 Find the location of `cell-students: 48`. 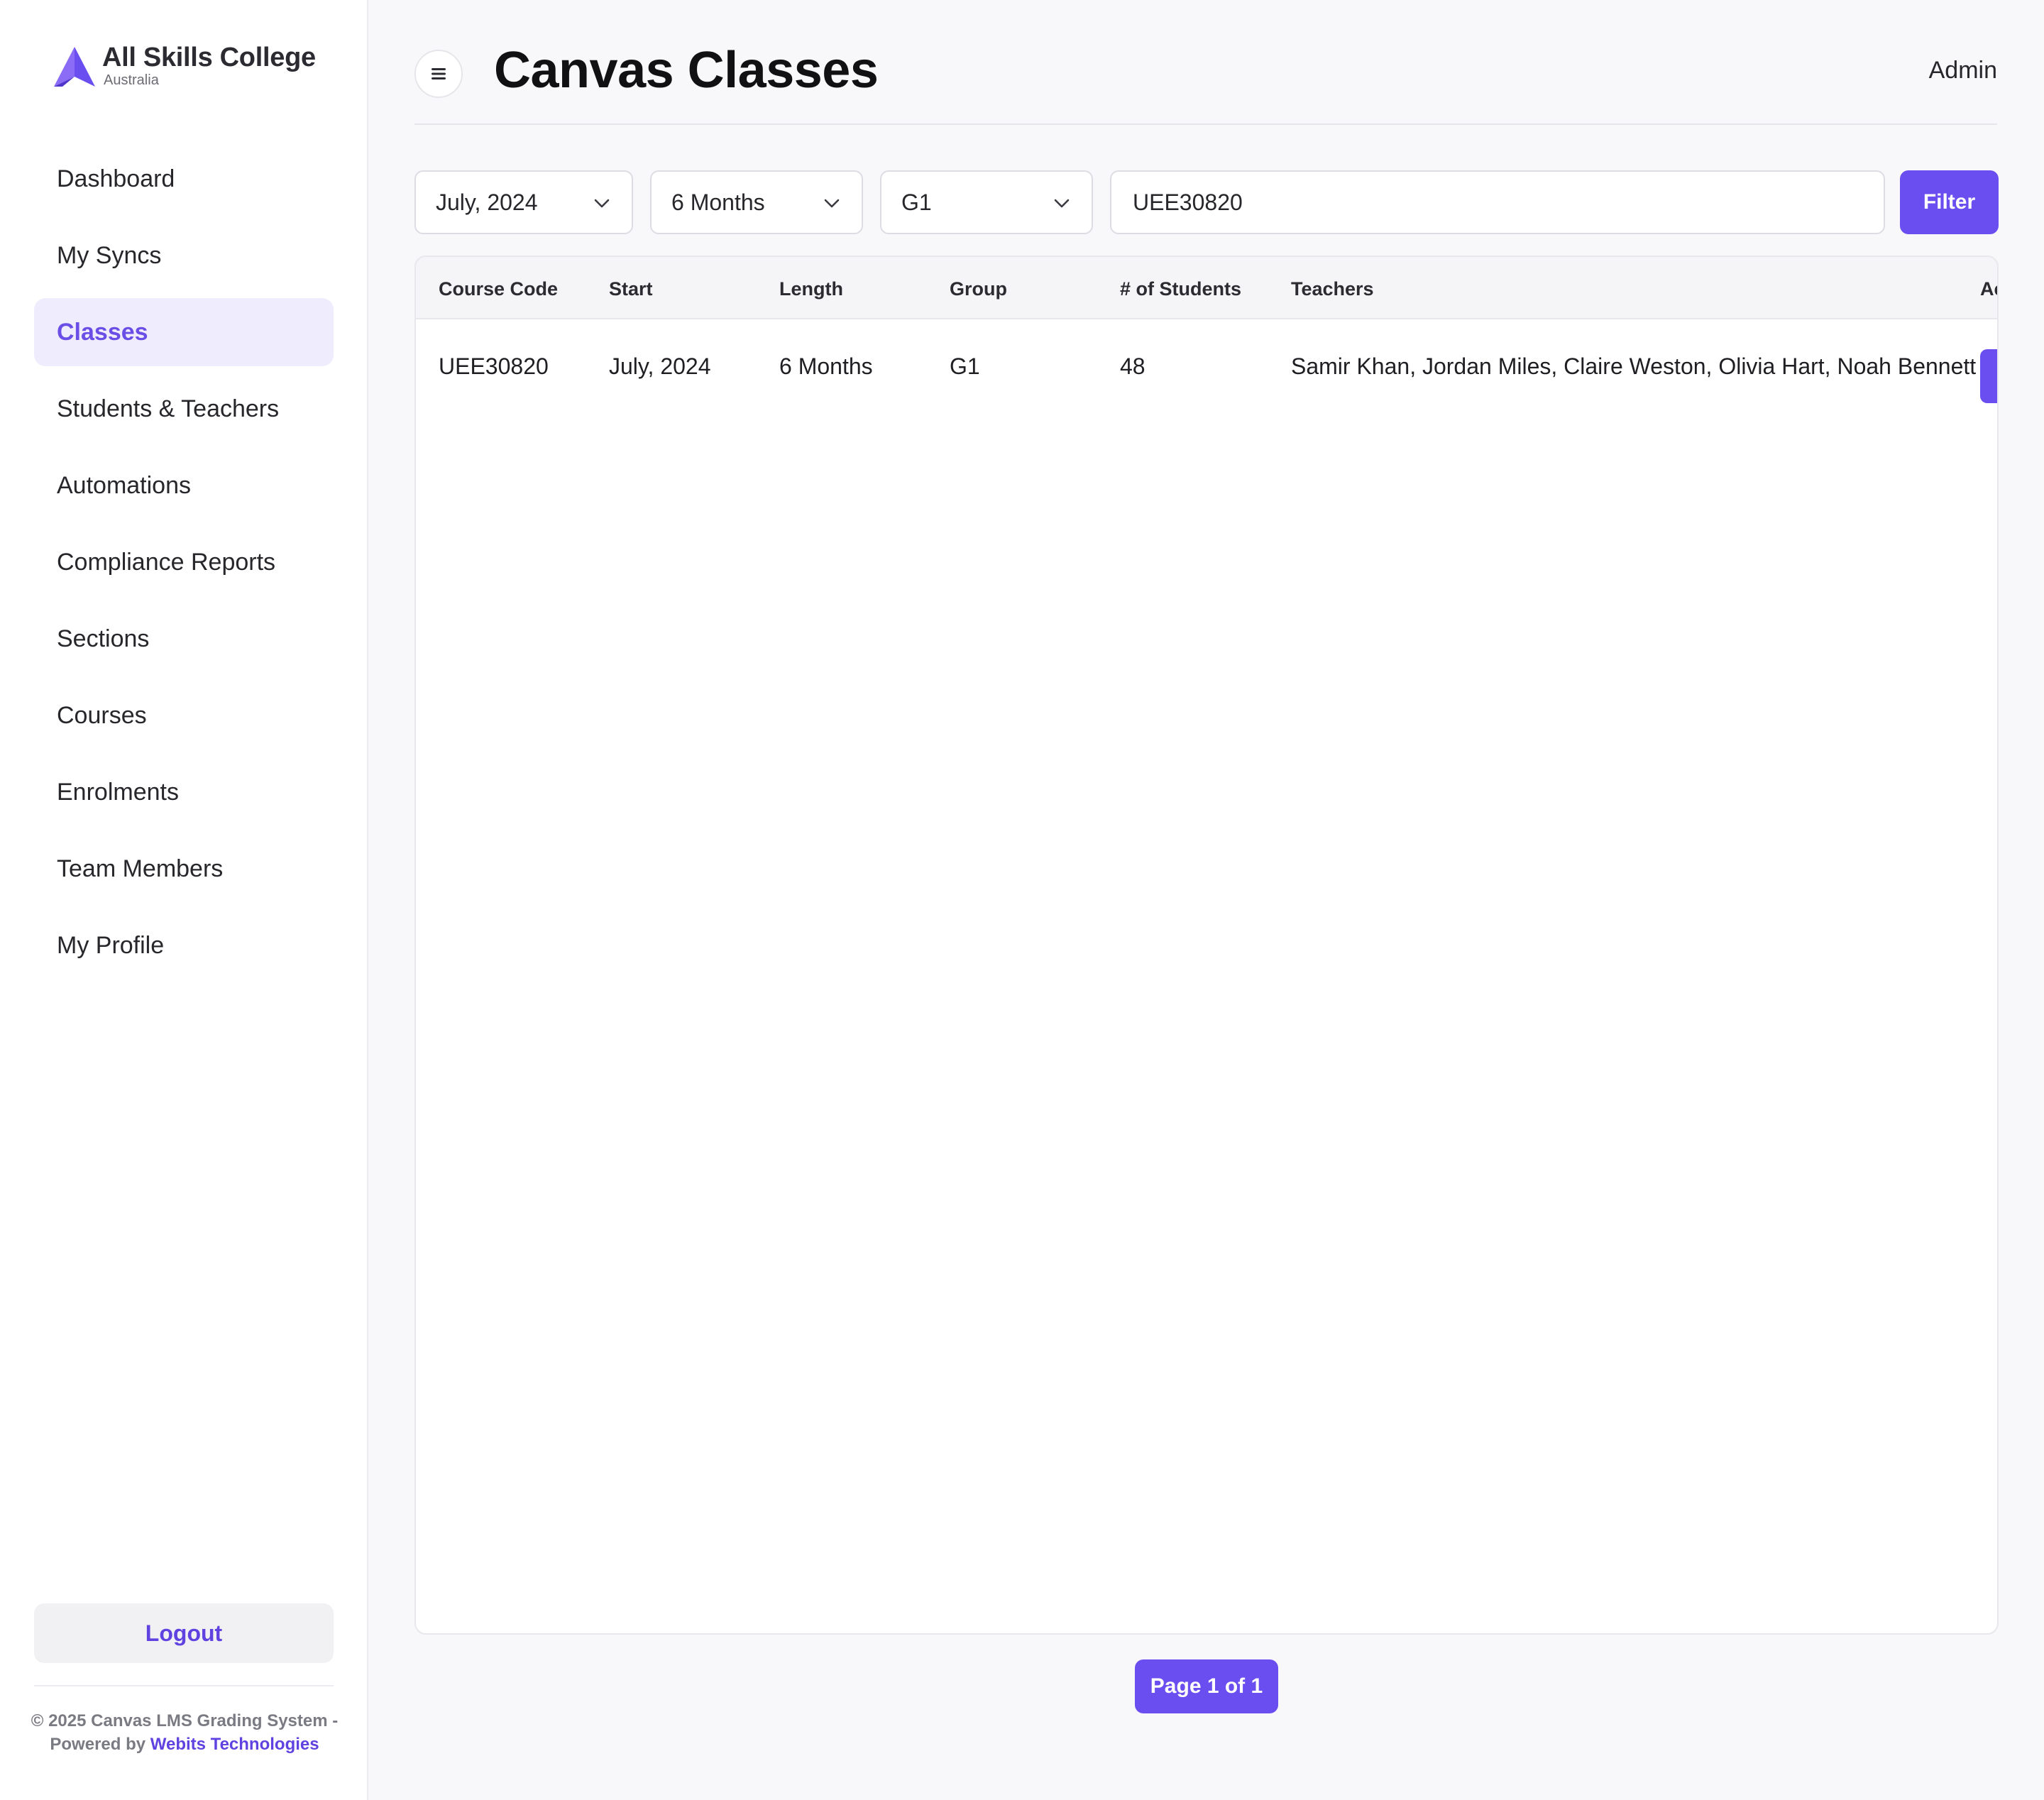

cell-students: 48 is located at coordinates (1132, 366).